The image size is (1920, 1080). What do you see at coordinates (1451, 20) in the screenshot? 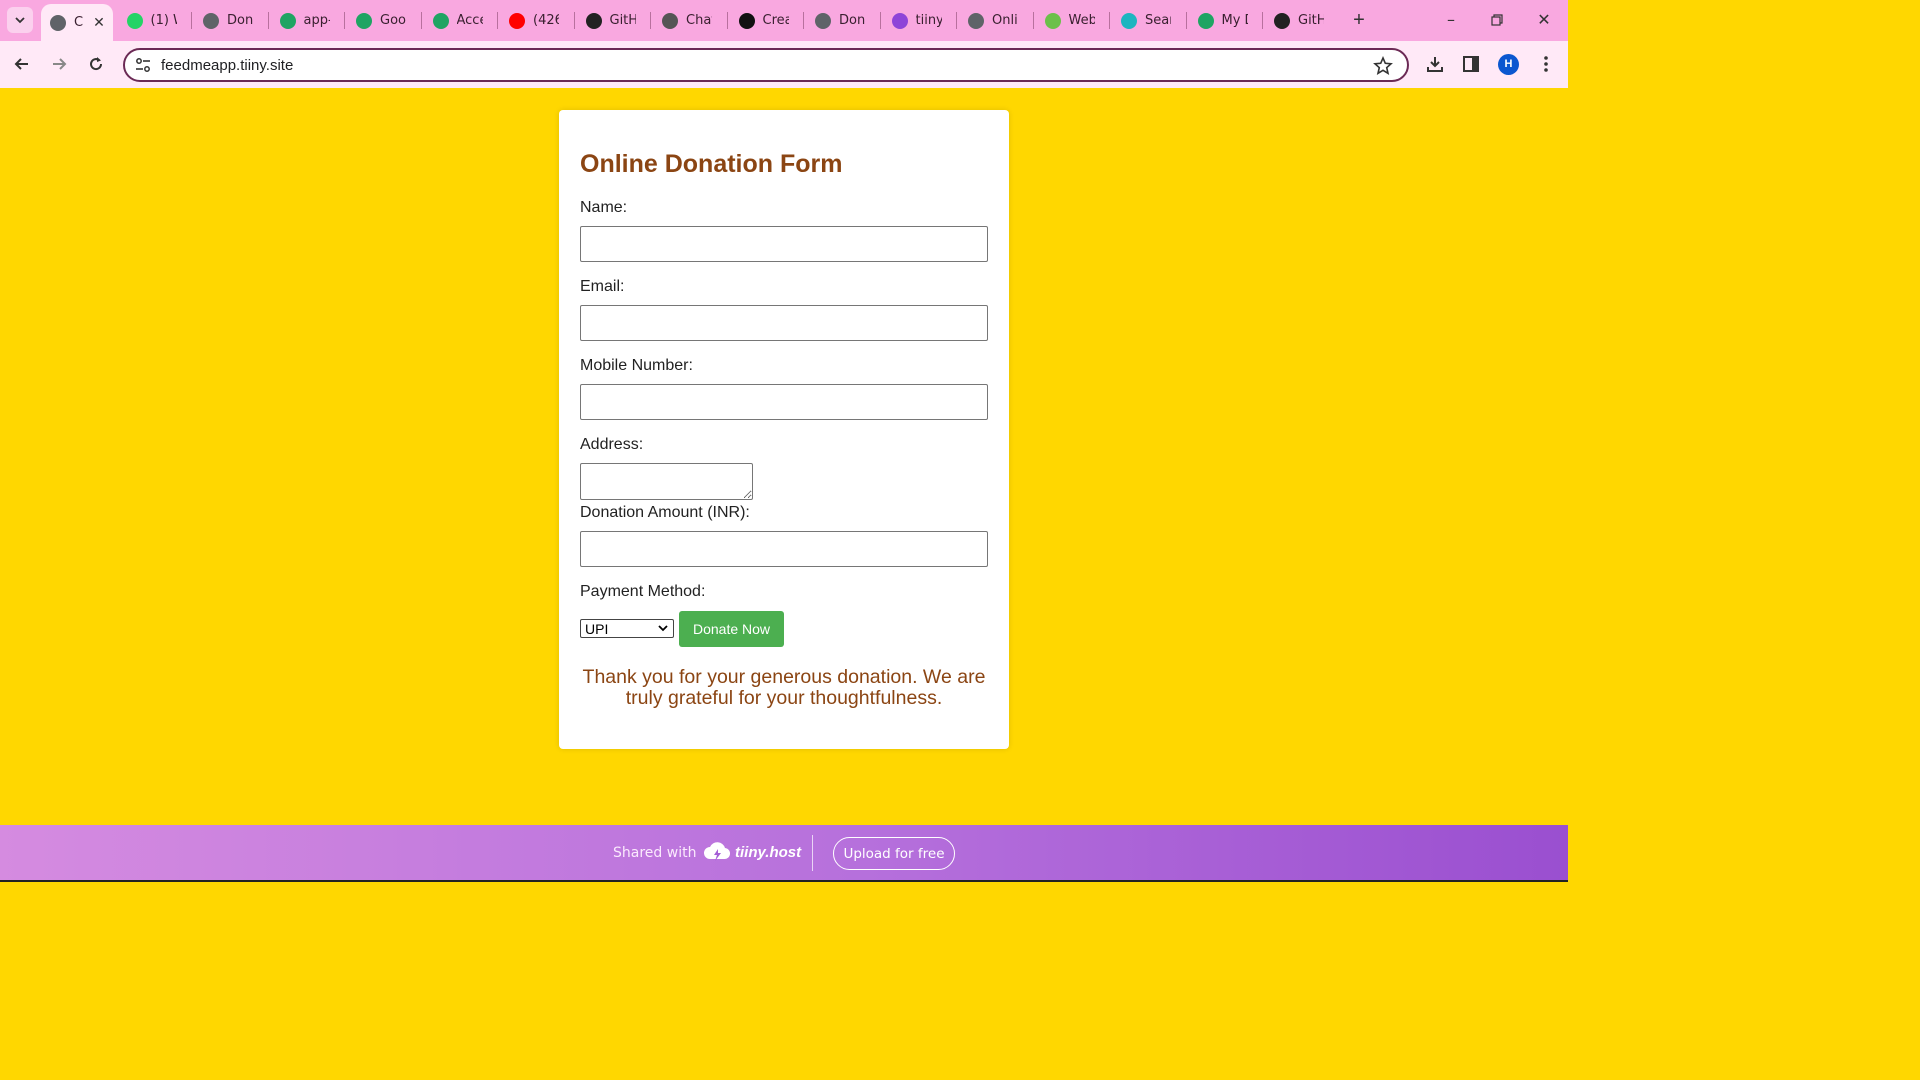
I see `minimize-button: –` at bounding box center [1451, 20].